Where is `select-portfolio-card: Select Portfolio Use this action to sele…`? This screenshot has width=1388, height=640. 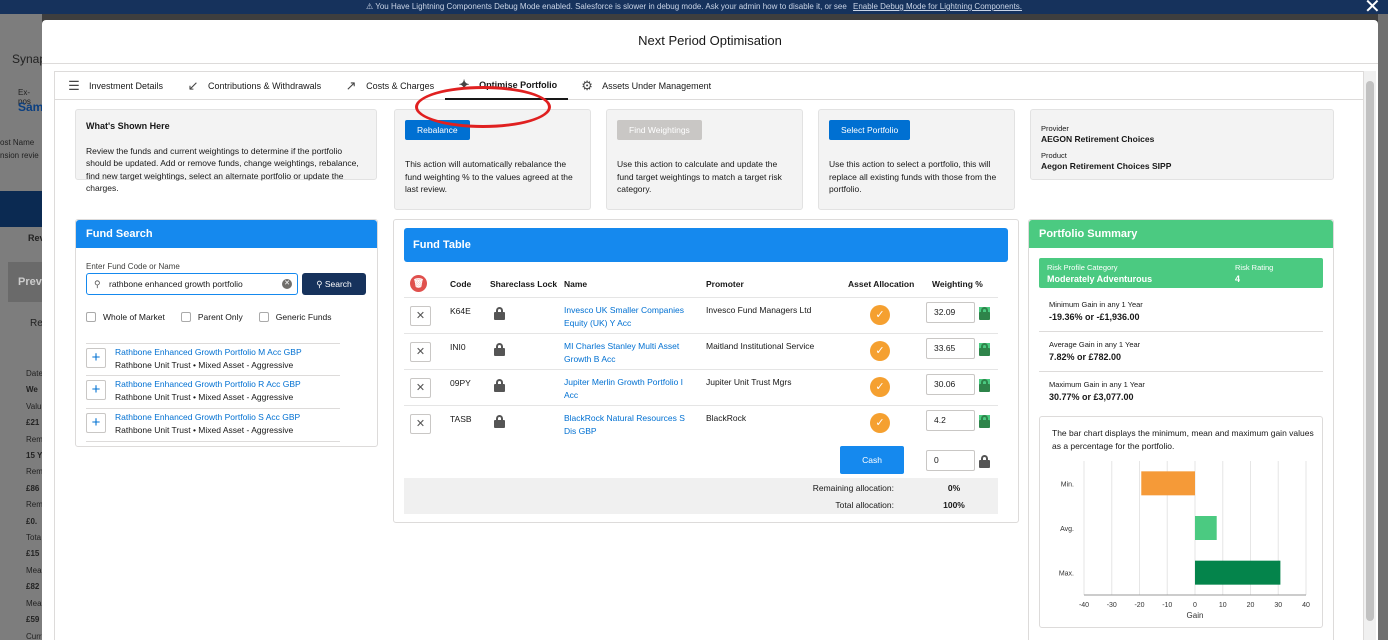 select-portfolio-card: Select Portfolio Use this action to sele… is located at coordinates (916, 159).